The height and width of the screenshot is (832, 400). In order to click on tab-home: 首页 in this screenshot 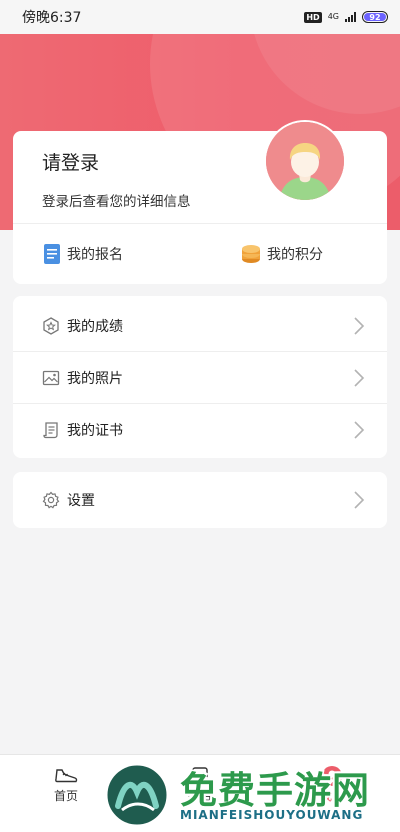, I will do `click(66, 784)`.